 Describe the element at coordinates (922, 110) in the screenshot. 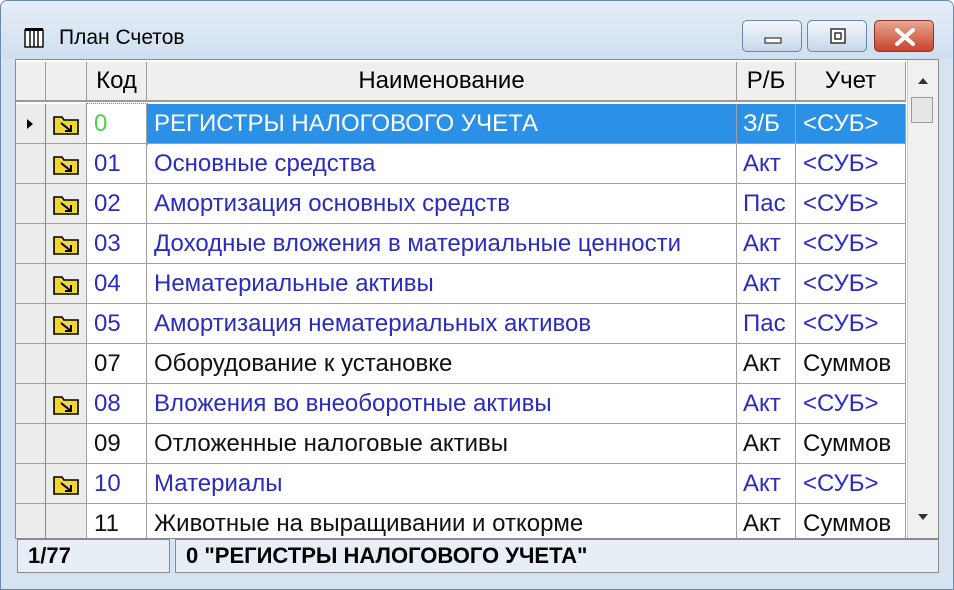

I see `scroll-thumb` at that location.